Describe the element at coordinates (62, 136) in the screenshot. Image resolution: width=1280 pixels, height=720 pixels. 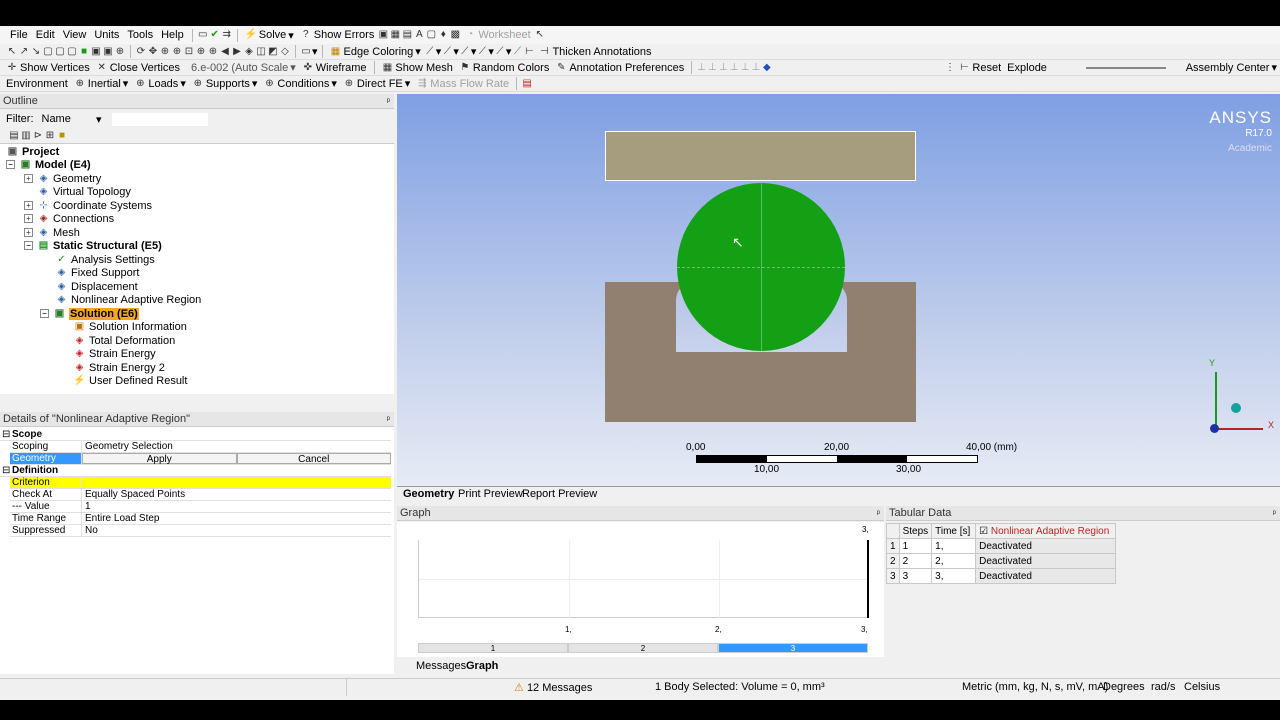
I see `tree-folder-icon: ■` at that location.